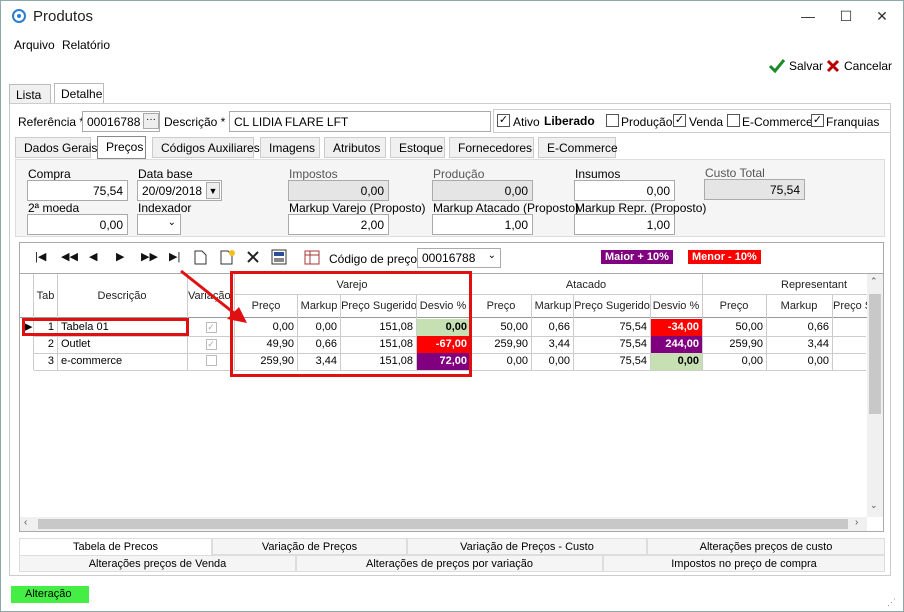 Image resolution: width=904 pixels, height=612 pixels. Describe the element at coordinates (552, 327) in the screenshot. I see `cell-a_markup: 0,66` at that location.